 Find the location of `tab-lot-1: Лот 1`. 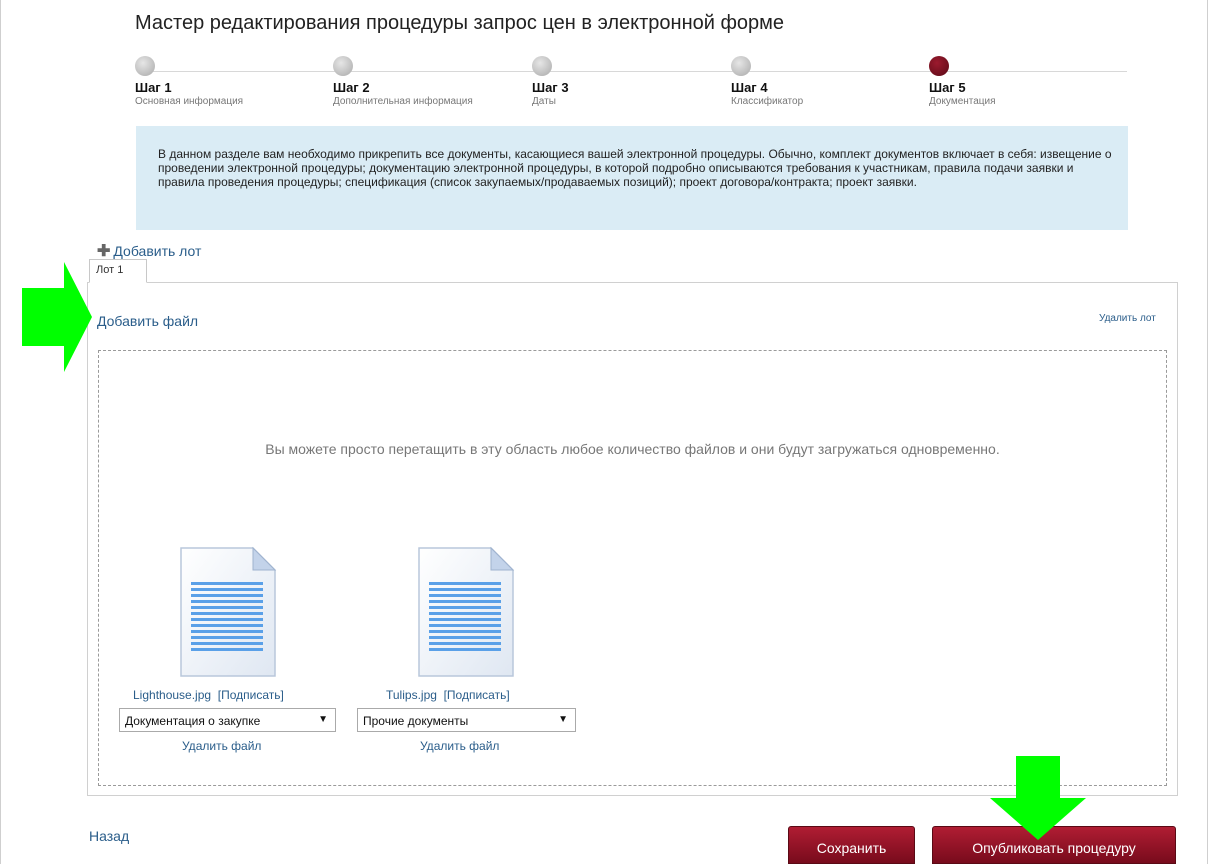

tab-lot-1: Лот 1 is located at coordinates (118, 271).